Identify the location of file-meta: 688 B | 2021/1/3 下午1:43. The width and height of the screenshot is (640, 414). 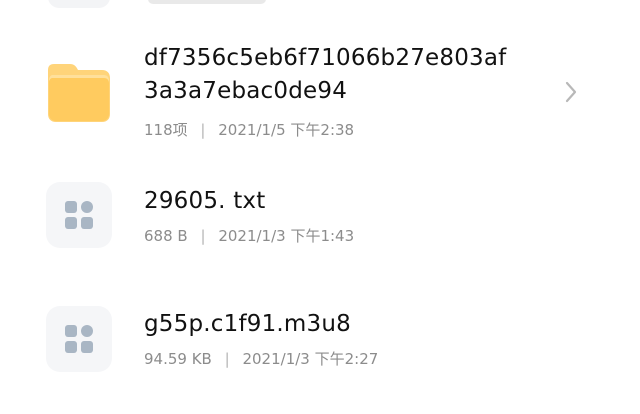
(249, 236).